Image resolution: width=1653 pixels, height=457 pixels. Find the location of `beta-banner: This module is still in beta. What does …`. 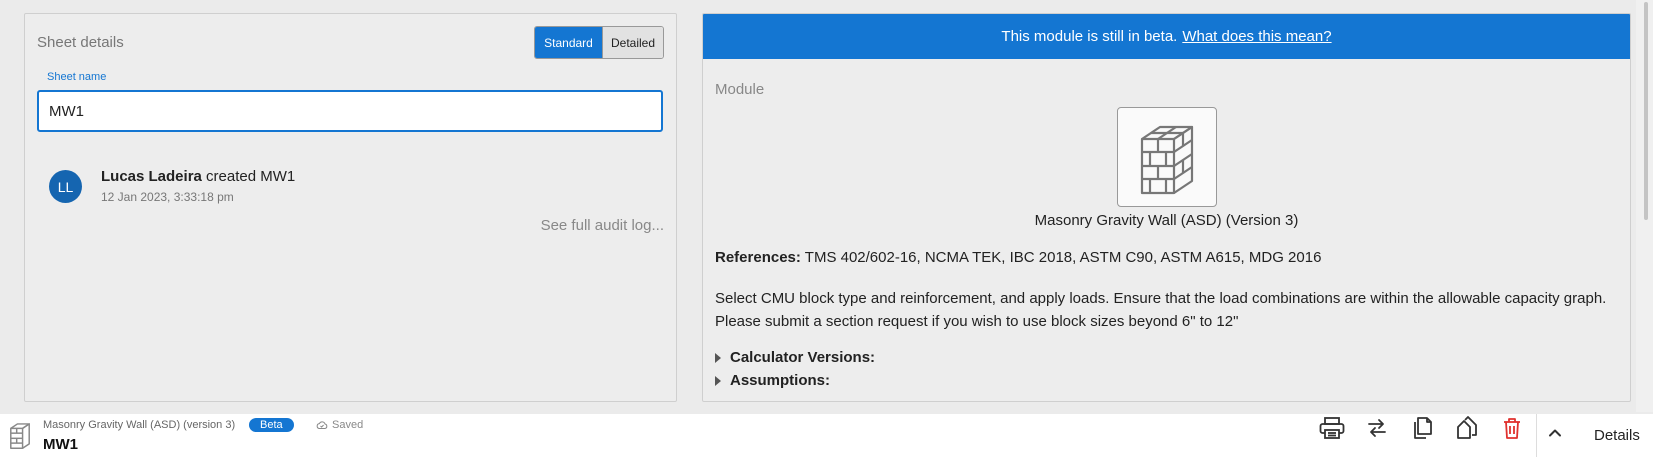

beta-banner: This module is still in beta. What does … is located at coordinates (1166, 36).